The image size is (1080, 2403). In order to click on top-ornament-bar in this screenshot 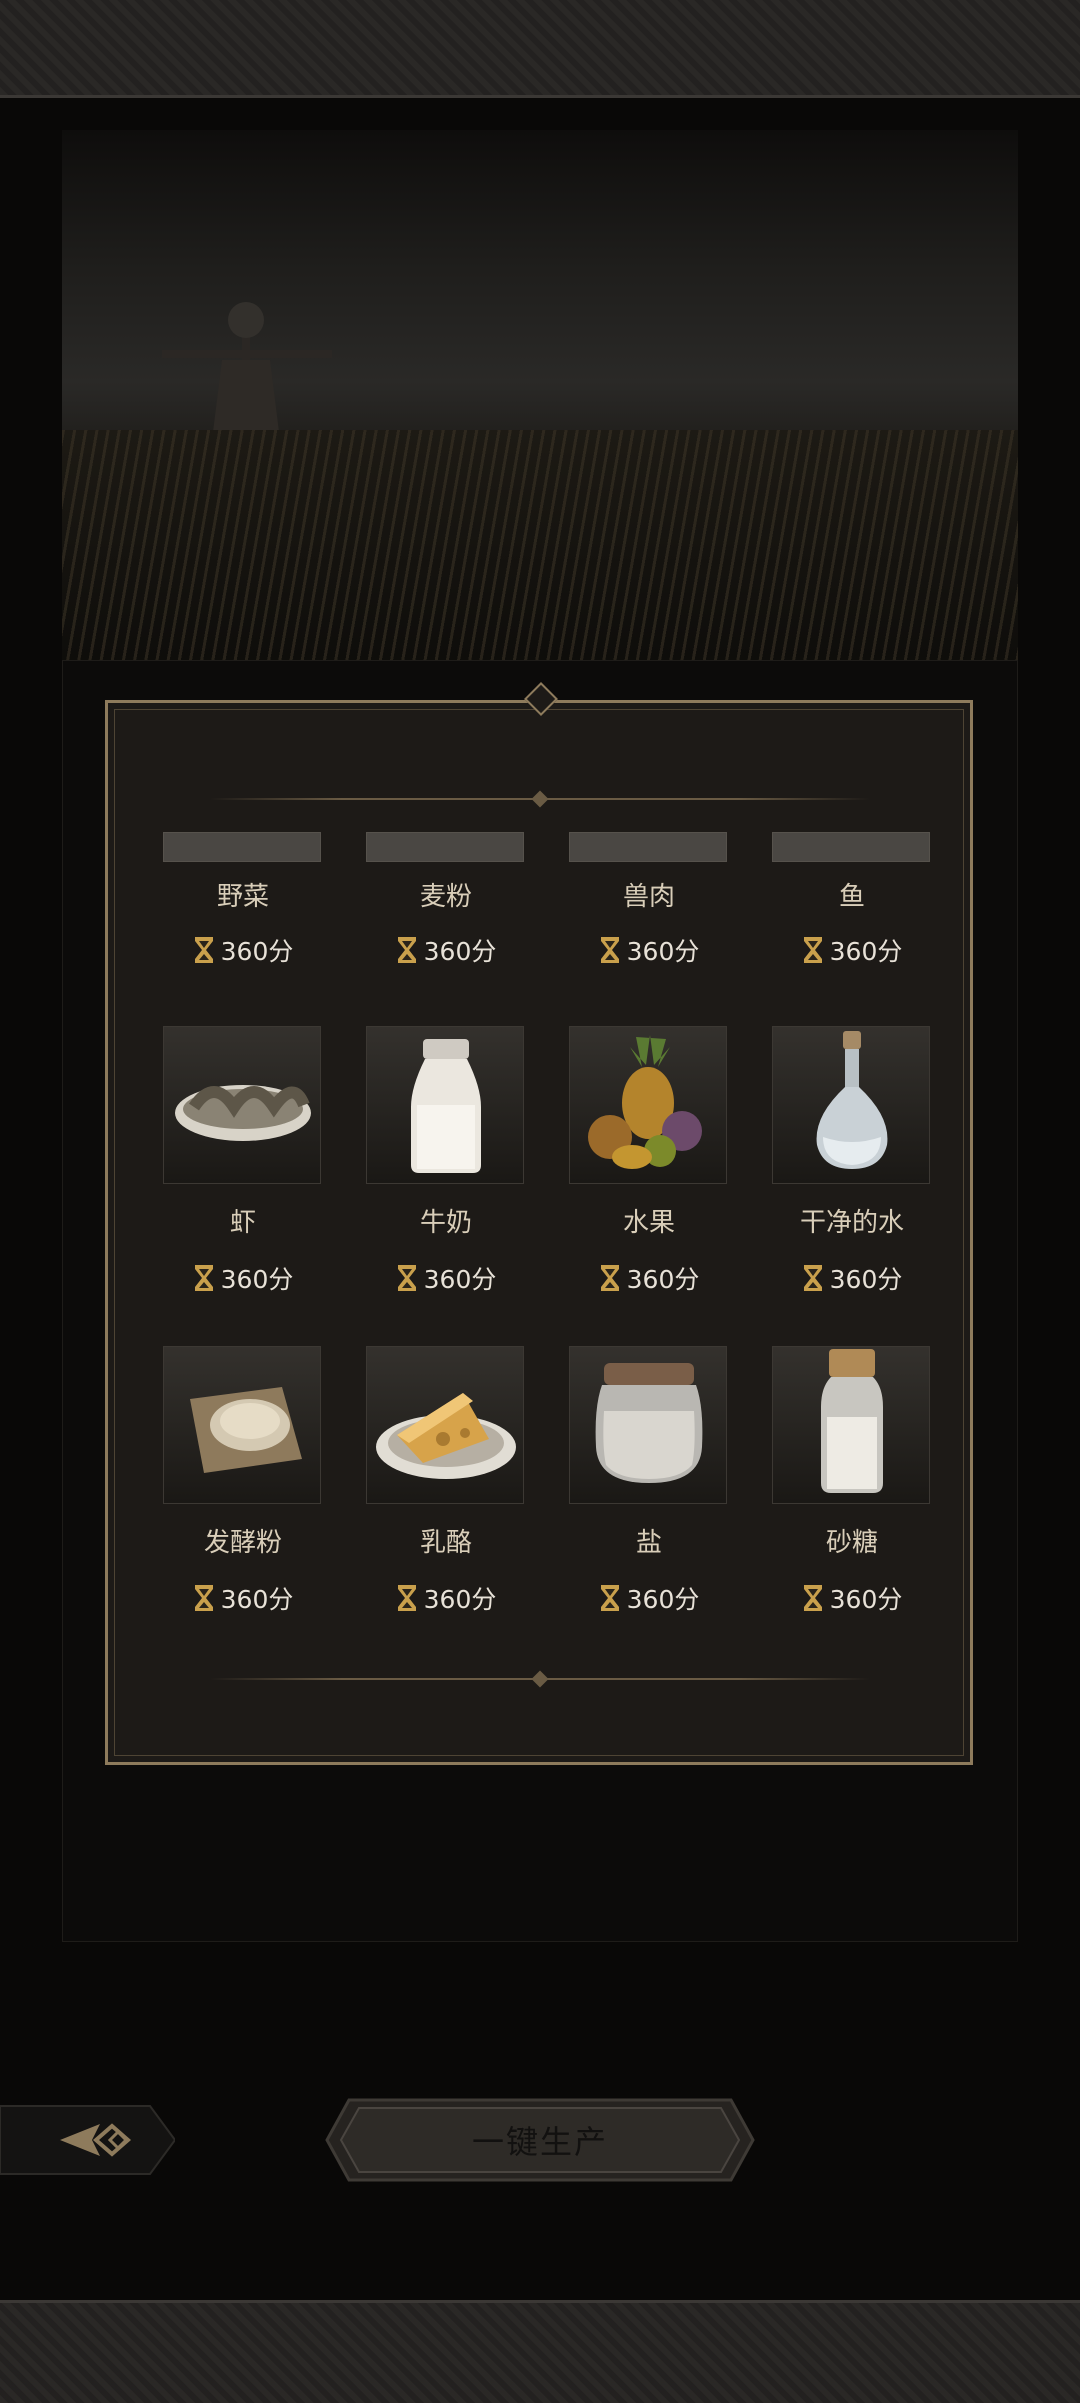, I will do `click(540, 49)`.